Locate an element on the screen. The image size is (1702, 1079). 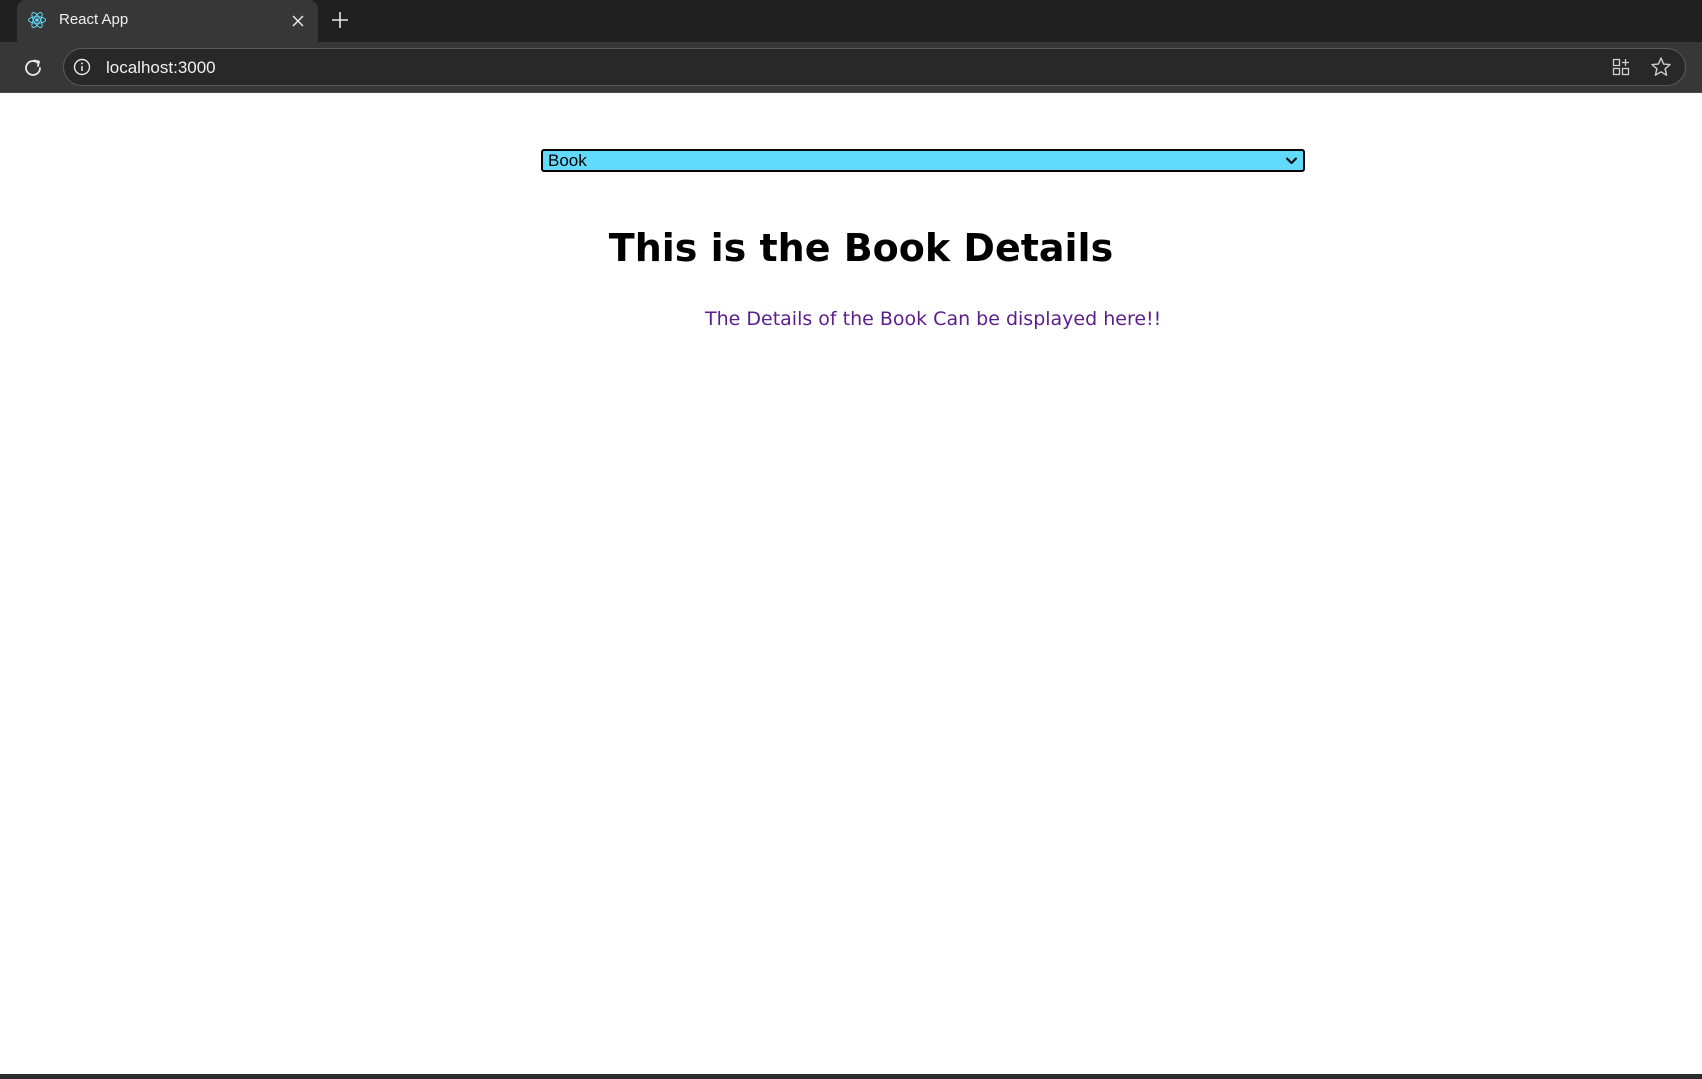
browser-toolbar: localhost:3000 is located at coordinates (851, 67).